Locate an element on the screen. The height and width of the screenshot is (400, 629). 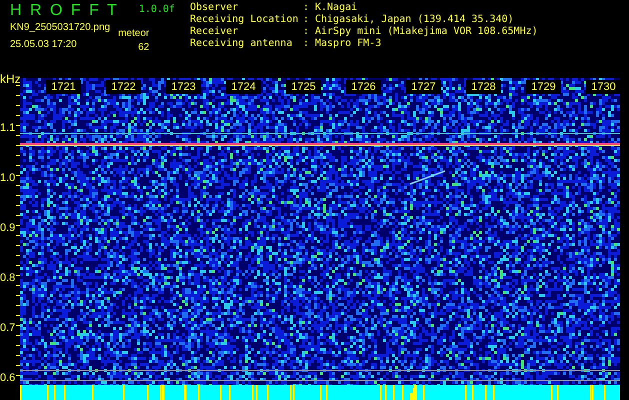
info-value: AirSpy mini (Miakejima VOR 108.65MHz) is located at coordinates (426, 32).